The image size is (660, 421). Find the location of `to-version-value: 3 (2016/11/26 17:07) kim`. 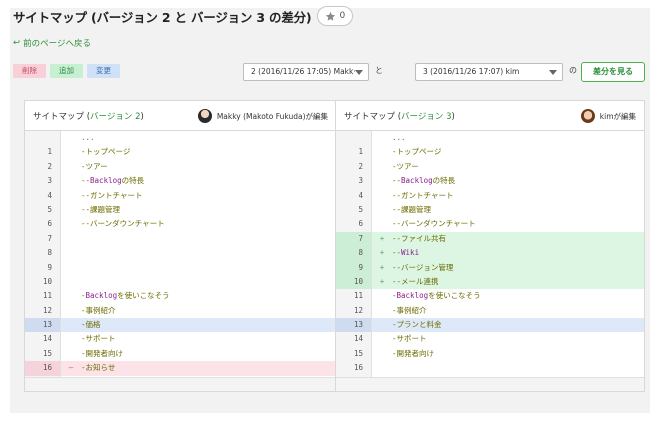

to-version-value: 3 (2016/11/26 17:07) kim is located at coordinates (471, 71).